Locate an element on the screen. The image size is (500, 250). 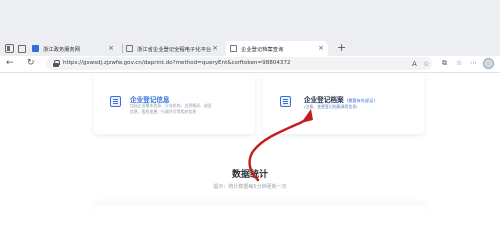
tab-label: 浙江省企业登记全程电子化平台 is located at coordinates (174, 49).